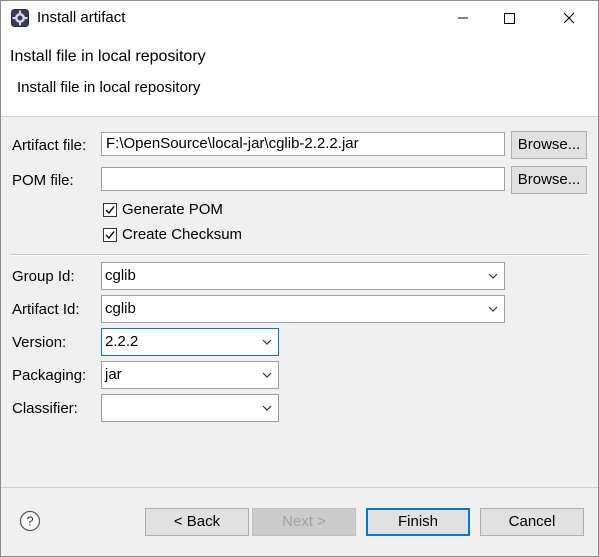 Image resolution: width=599 pixels, height=557 pixels. What do you see at coordinates (303, 179) in the screenshot?
I see `pom-file-input` at bounding box center [303, 179].